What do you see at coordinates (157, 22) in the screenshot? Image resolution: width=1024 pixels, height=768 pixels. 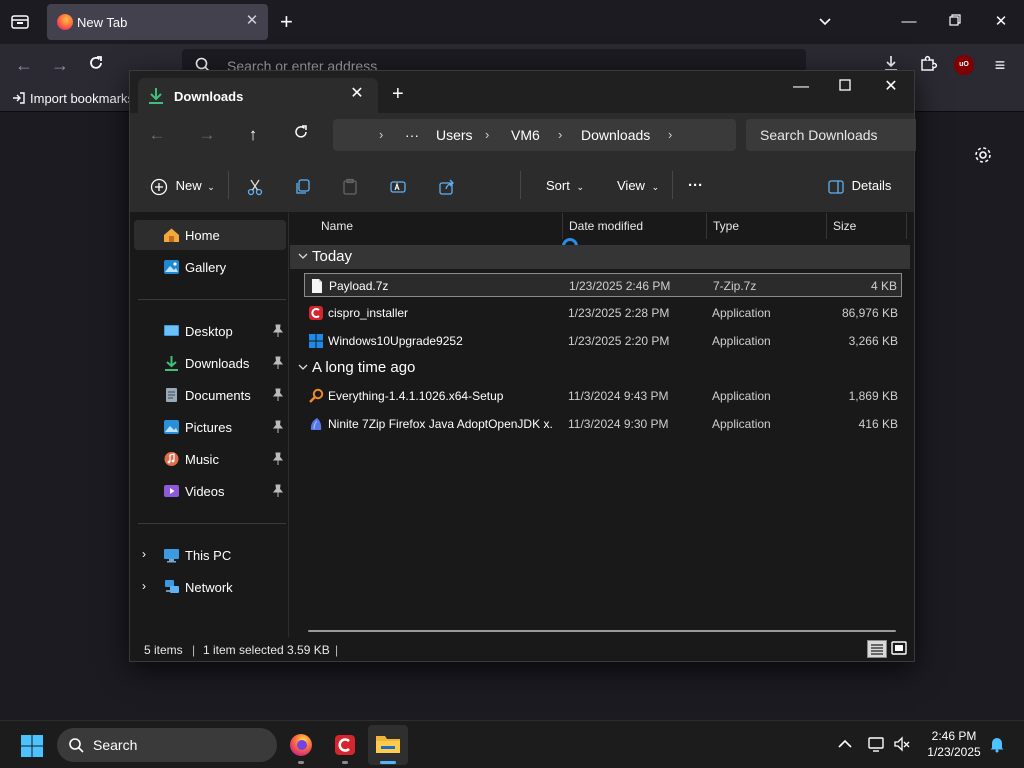 I see `browser-tab-new-tab: New Tab ✕` at bounding box center [157, 22].